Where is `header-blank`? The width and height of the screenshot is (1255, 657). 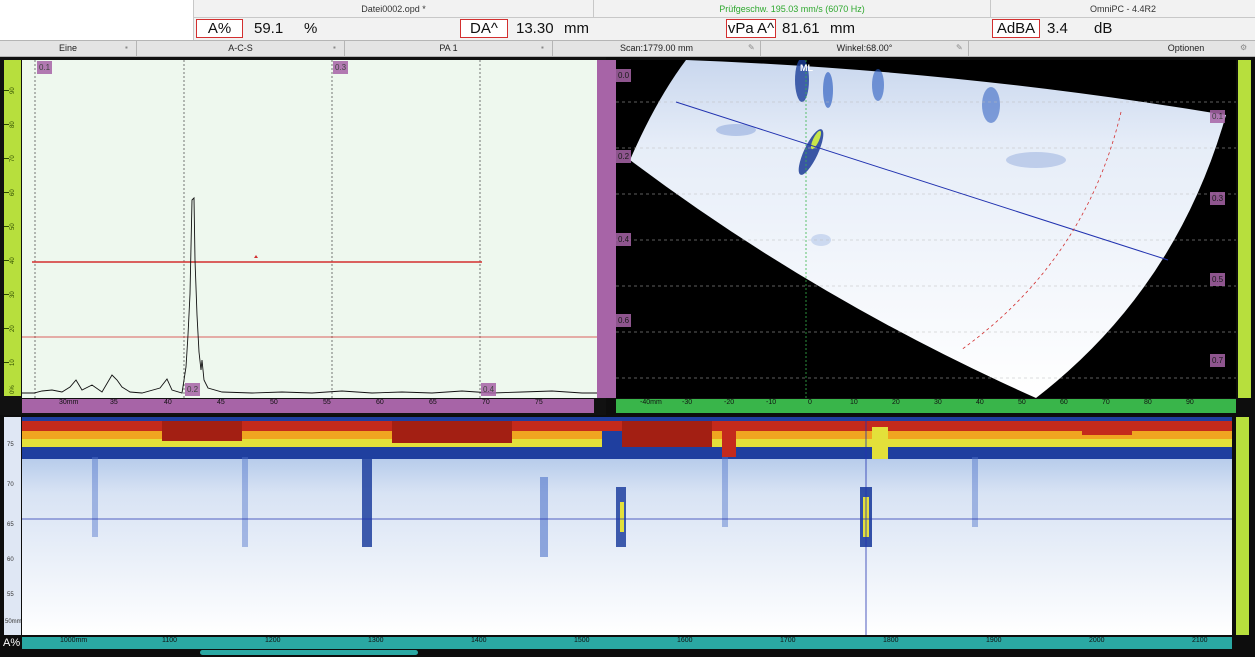
header-blank is located at coordinates (97, 20).